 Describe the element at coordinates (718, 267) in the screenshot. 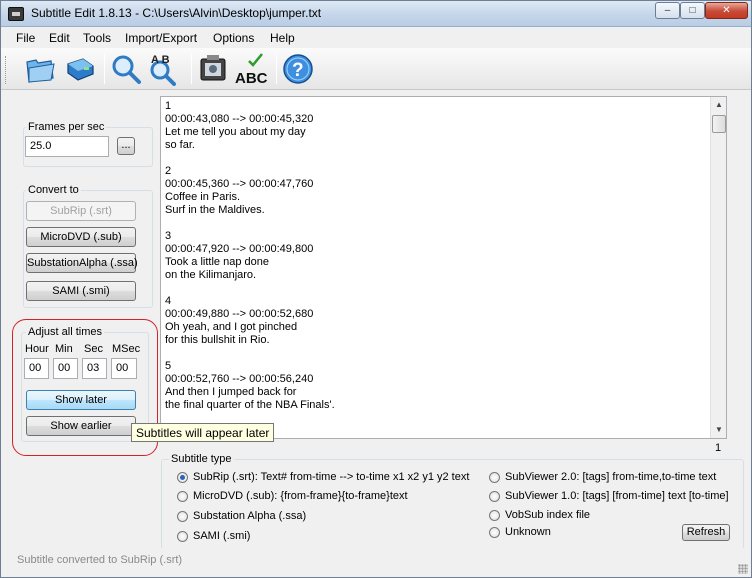

I see `vertical-scrollbar: ▲ ▼` at that location.